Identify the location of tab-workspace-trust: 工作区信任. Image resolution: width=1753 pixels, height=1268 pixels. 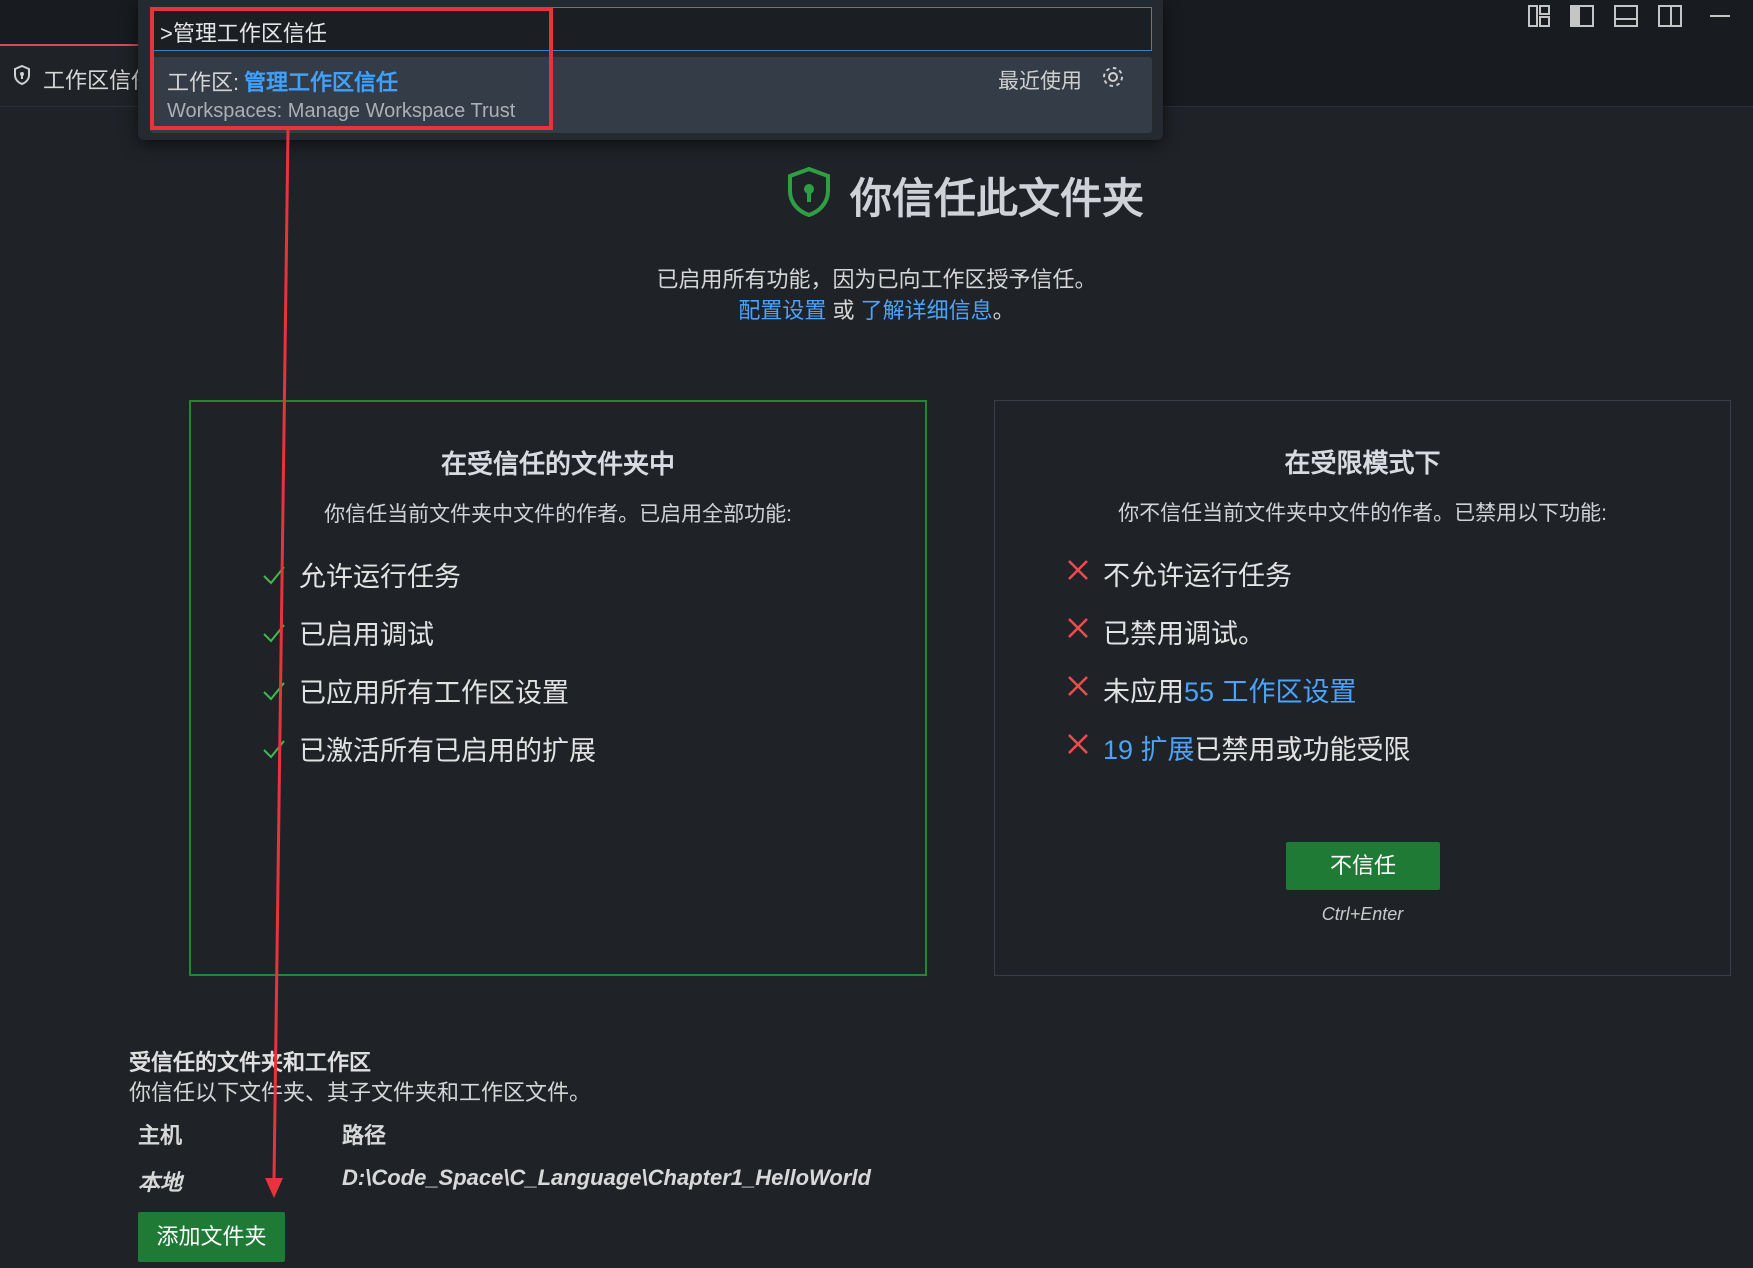
(76, 75).